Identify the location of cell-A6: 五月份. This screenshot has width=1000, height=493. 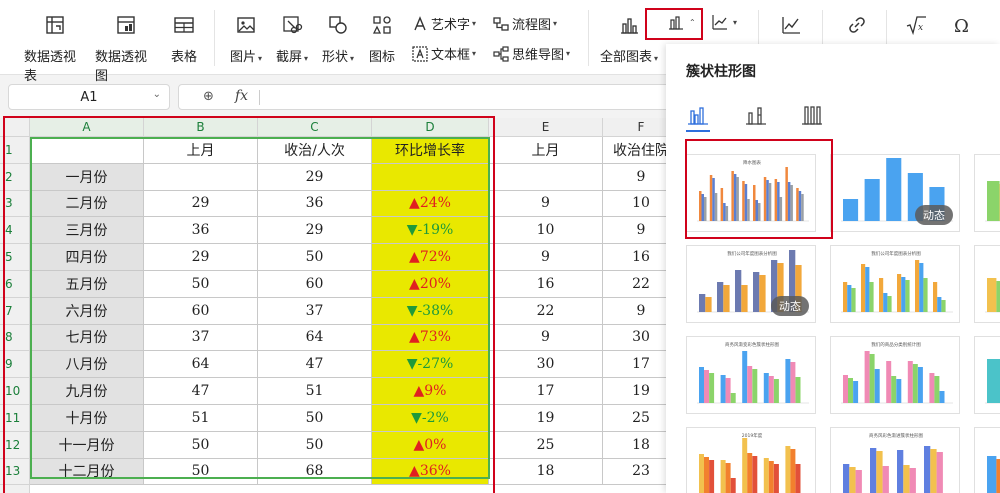
(87, 284).